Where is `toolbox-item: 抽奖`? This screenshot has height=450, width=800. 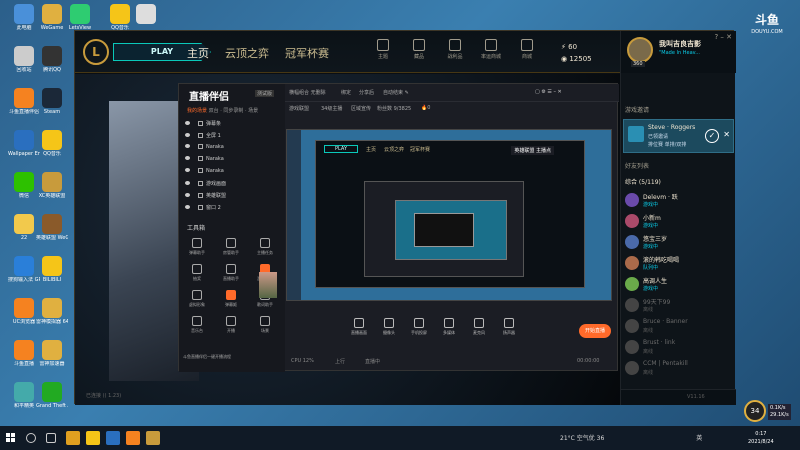
toolbox-item: 抽奖 is located at coordinates (197, 273).